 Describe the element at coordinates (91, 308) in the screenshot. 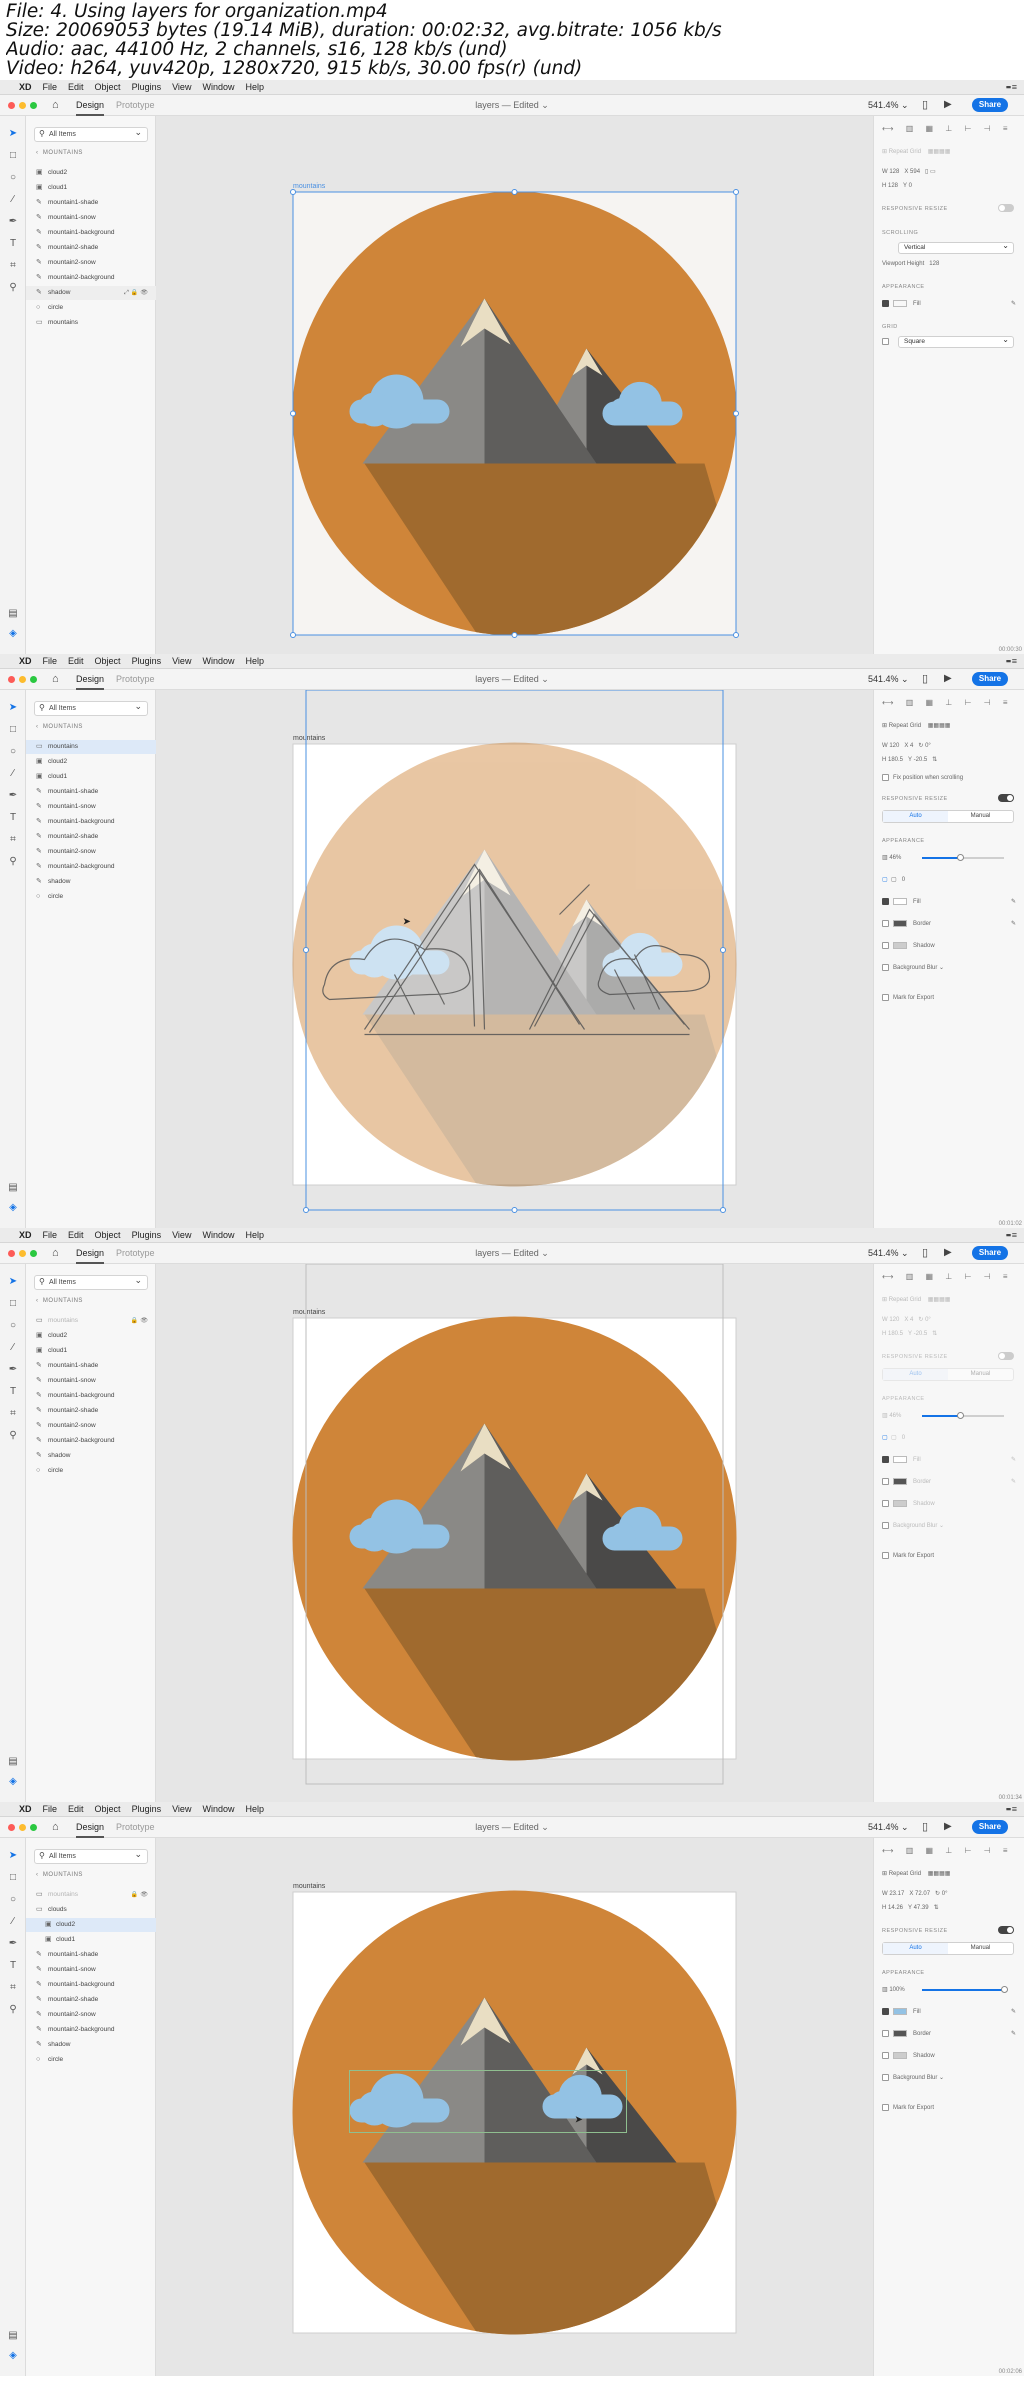

I see `layer-row: ○ circle` at that location.